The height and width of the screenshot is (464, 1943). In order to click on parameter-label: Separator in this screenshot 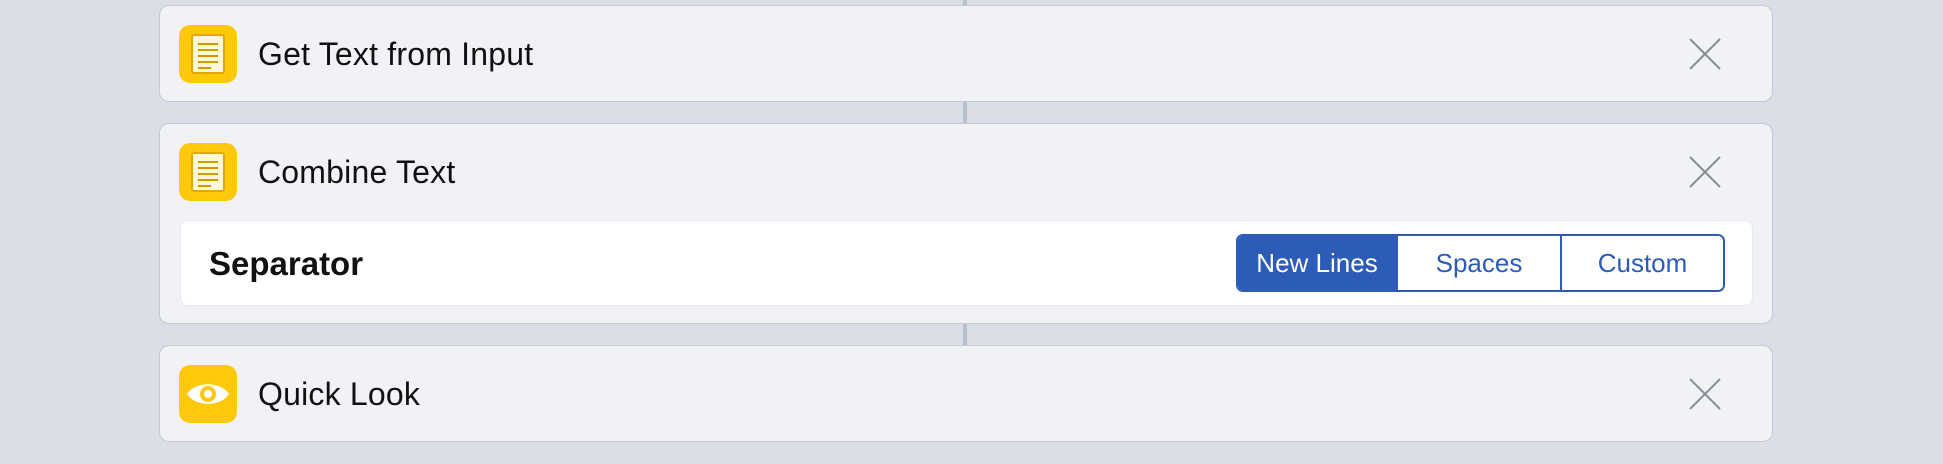, I will do `click(286, 263)`.